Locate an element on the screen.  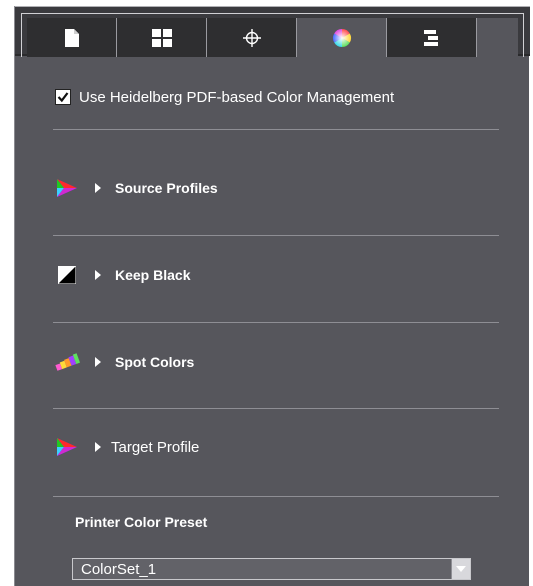
checkmark-icon is located at coordinates (63, 97).